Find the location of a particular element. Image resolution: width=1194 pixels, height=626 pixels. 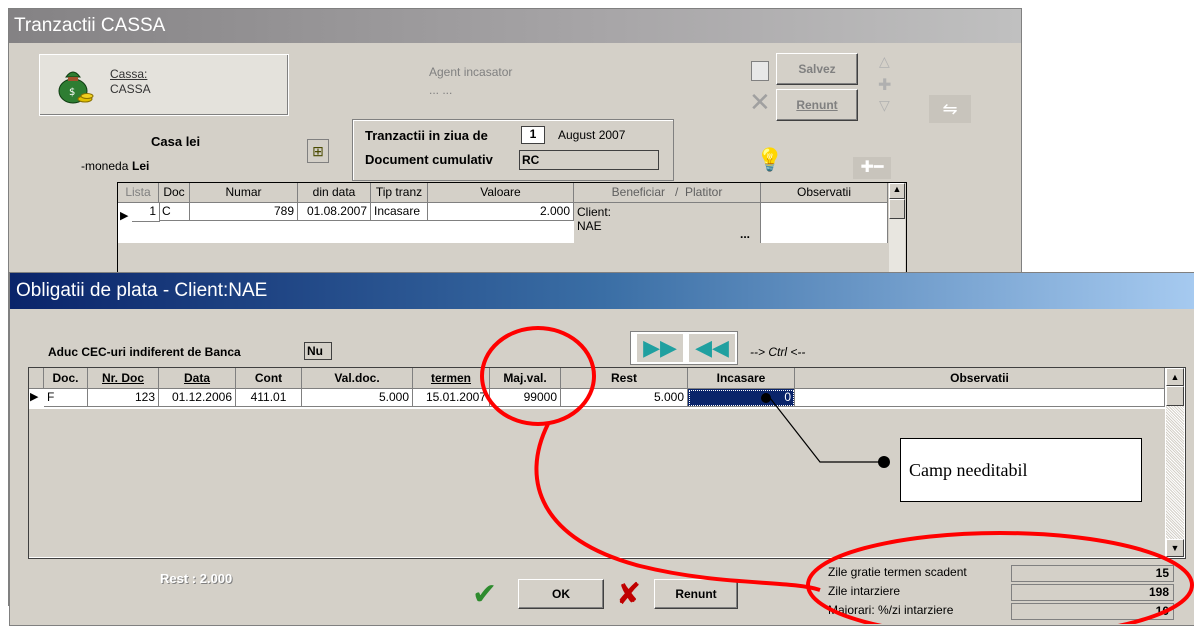

highlight-ellipse-maj-val is located at coordinates (538, 376).